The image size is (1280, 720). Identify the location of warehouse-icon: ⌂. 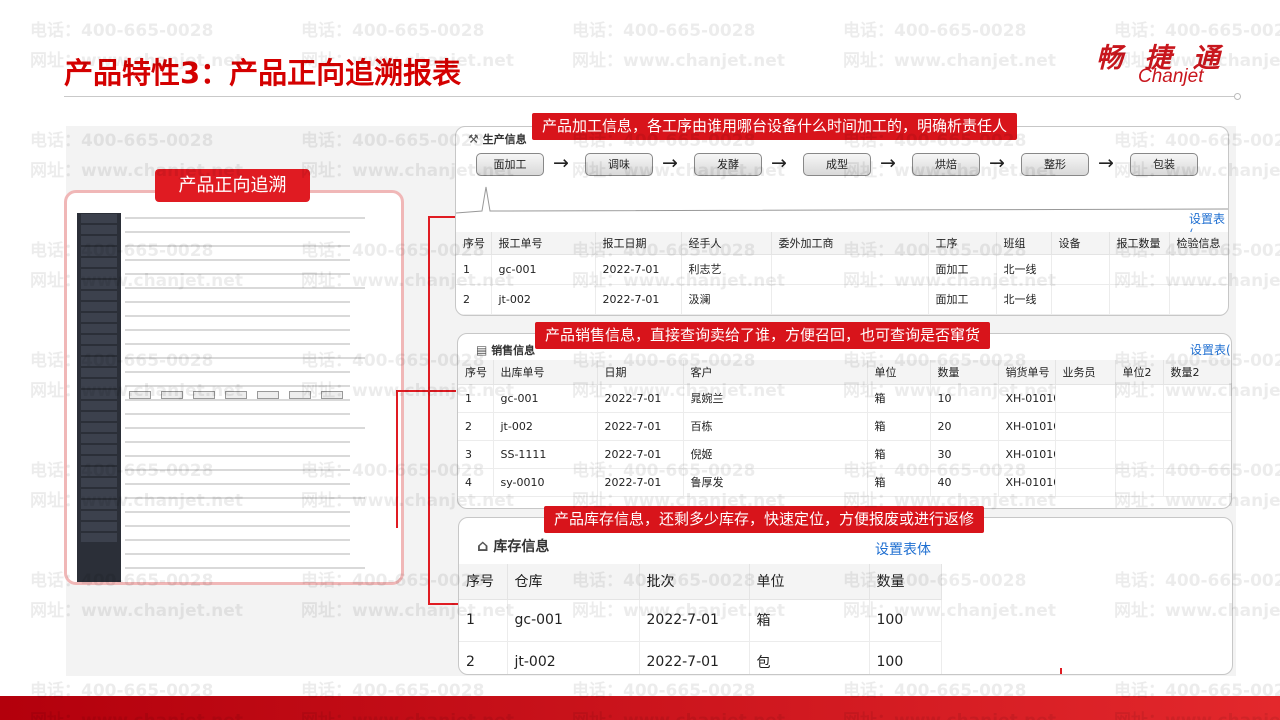
(483, 545).